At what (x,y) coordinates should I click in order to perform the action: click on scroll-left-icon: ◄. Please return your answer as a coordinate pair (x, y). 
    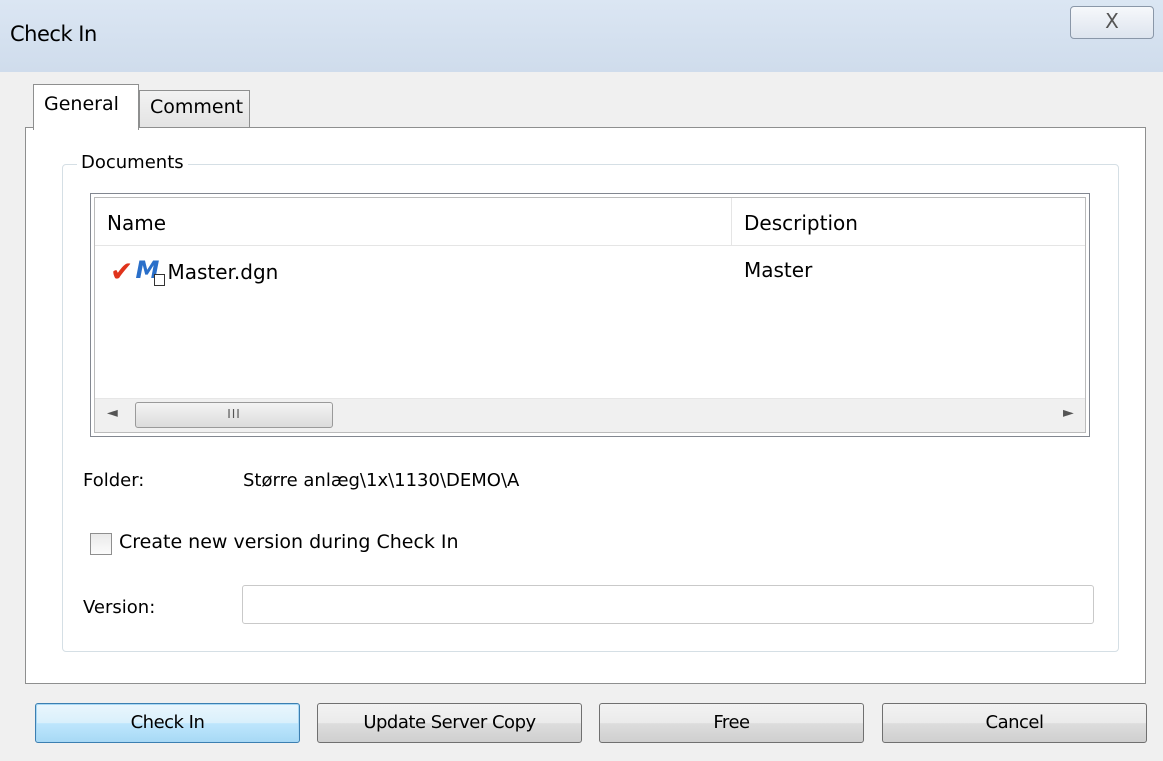
    Looking at the image, I should click on (112, 413).